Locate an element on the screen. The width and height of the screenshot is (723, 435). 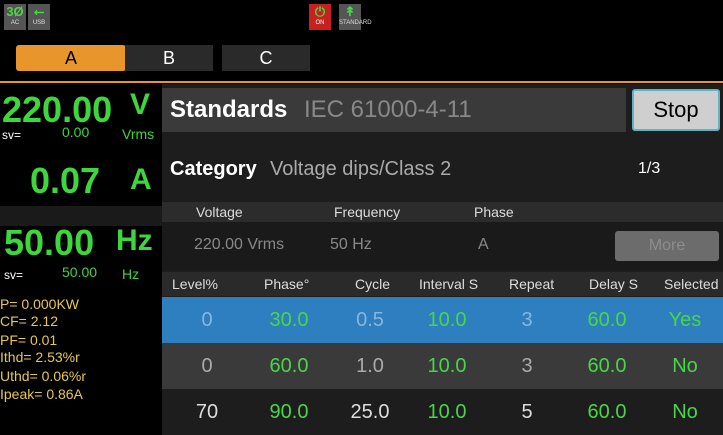
table-row: 0 60.0 1.0 10.0 3 60.0 No is located at coordinates (442, 366).